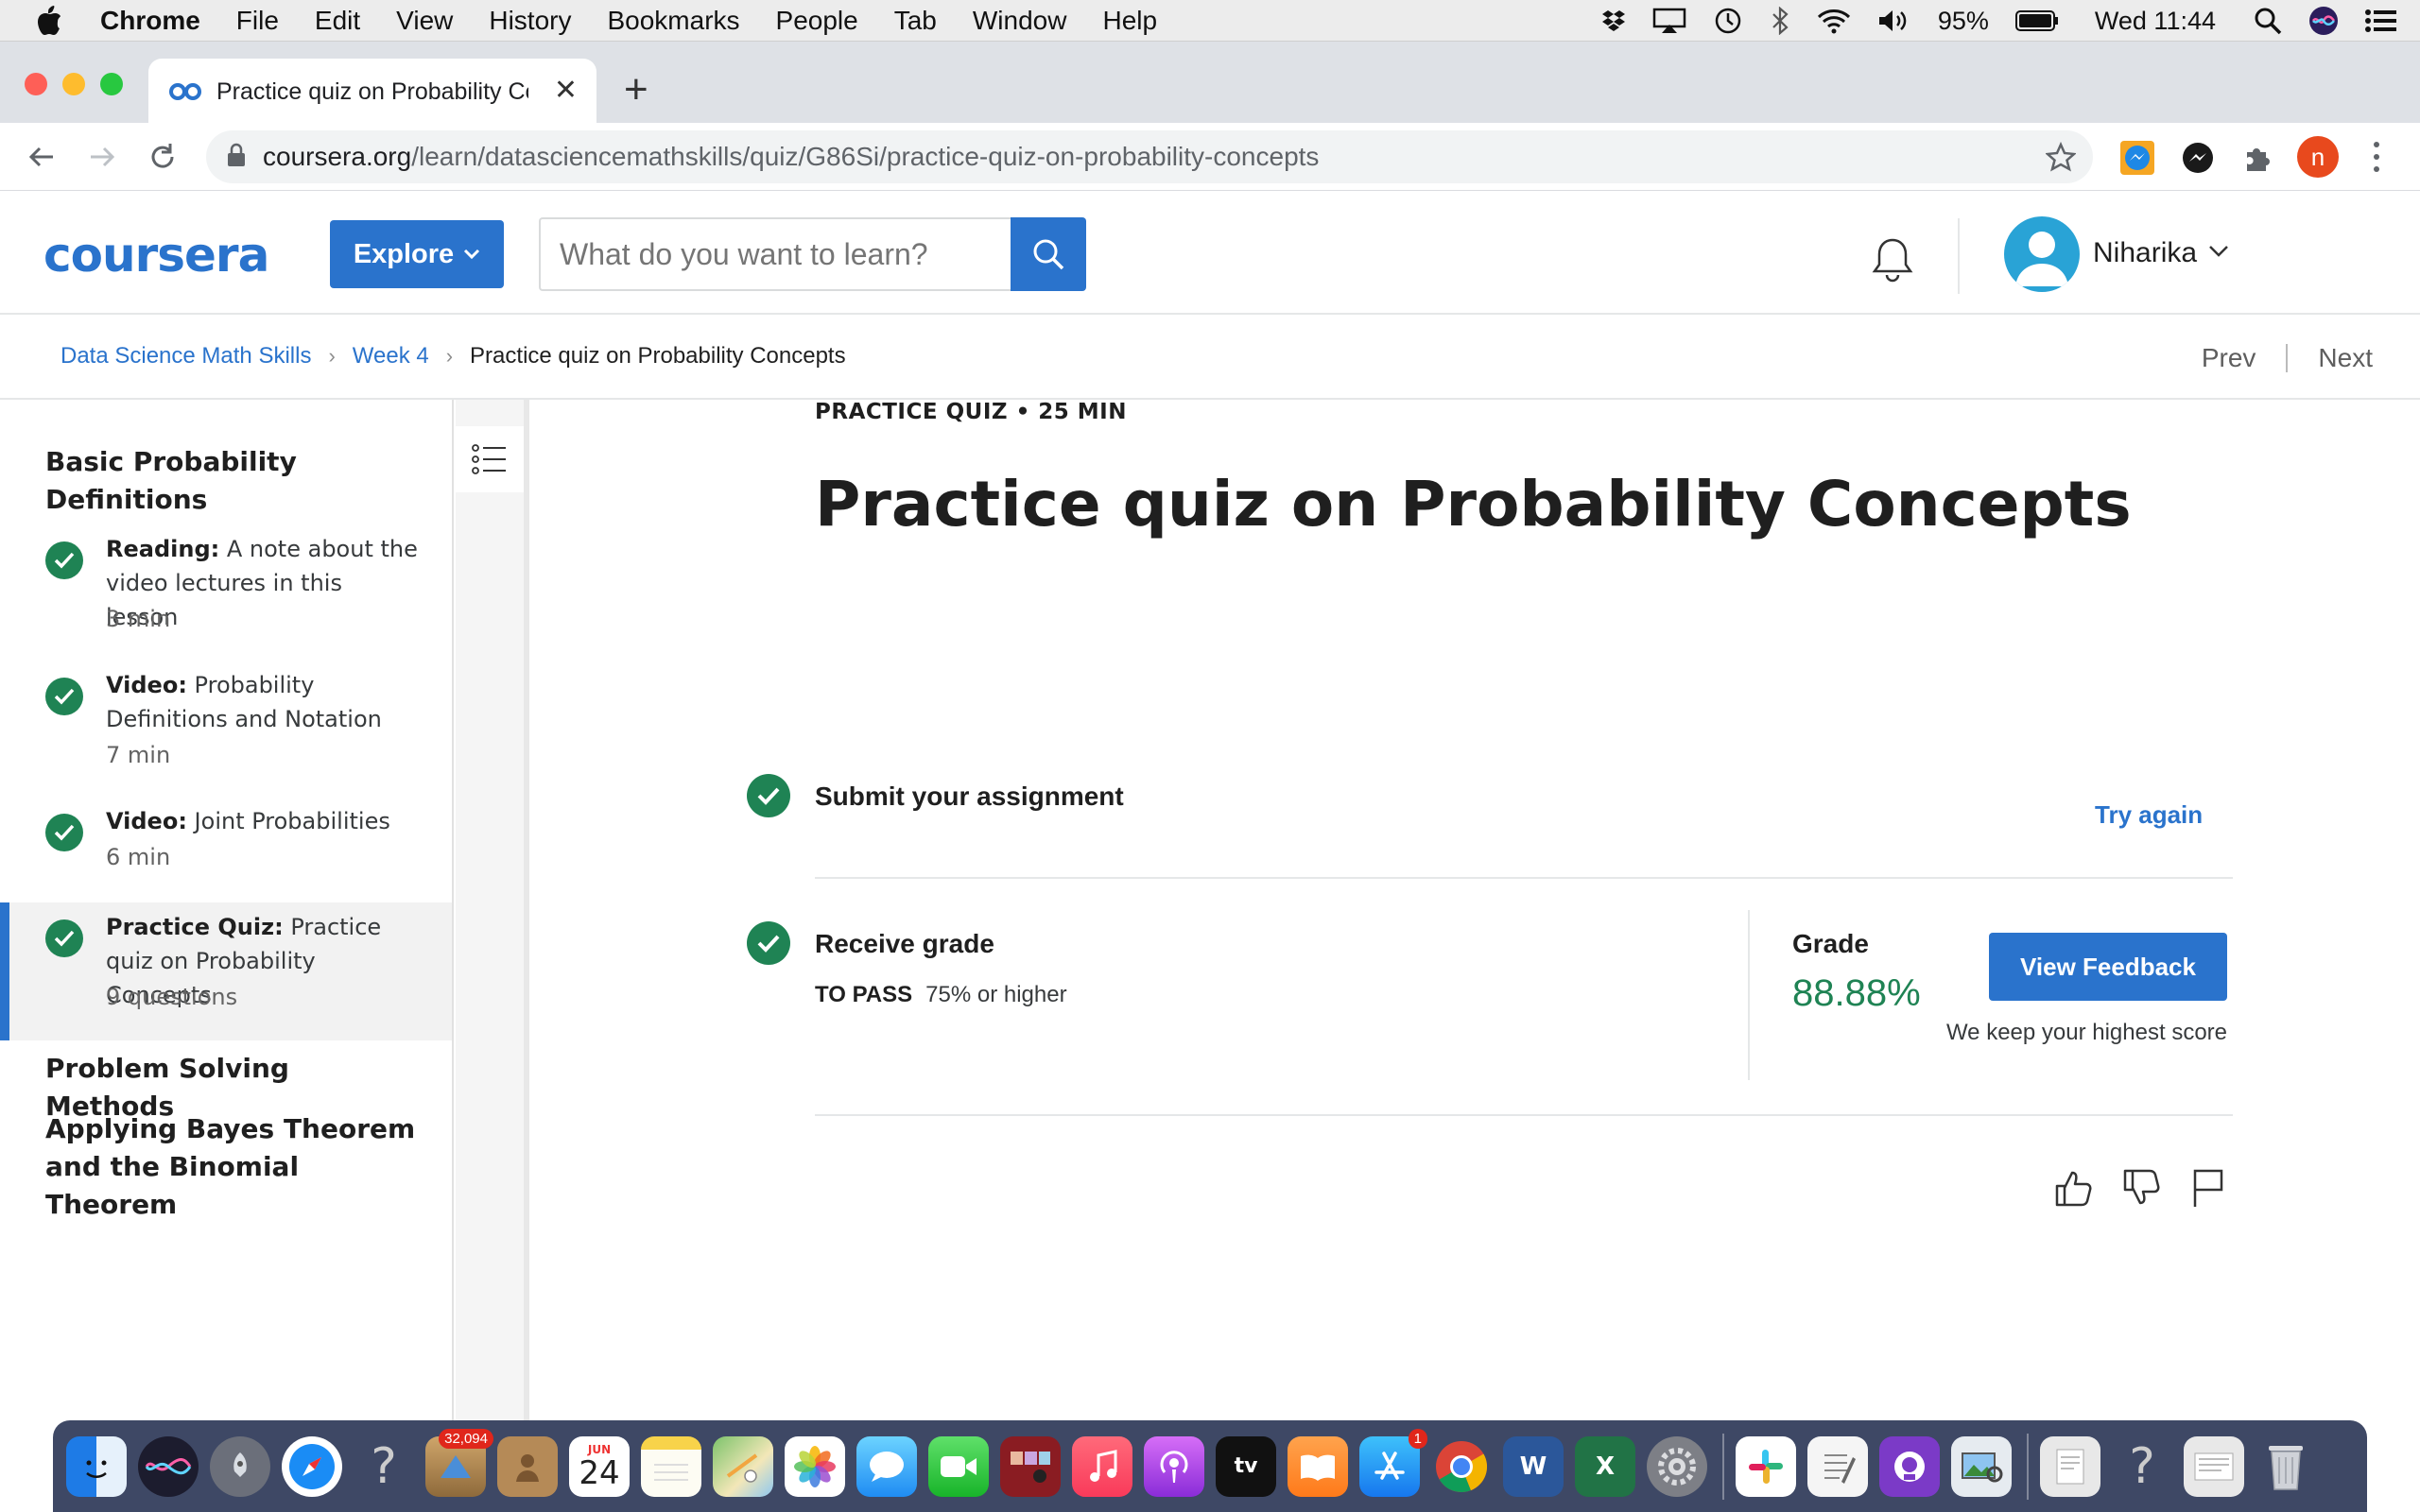 The height and width of the screenshot is (1512, 2420). I want to click on menu-history: History, so click(530, 21).